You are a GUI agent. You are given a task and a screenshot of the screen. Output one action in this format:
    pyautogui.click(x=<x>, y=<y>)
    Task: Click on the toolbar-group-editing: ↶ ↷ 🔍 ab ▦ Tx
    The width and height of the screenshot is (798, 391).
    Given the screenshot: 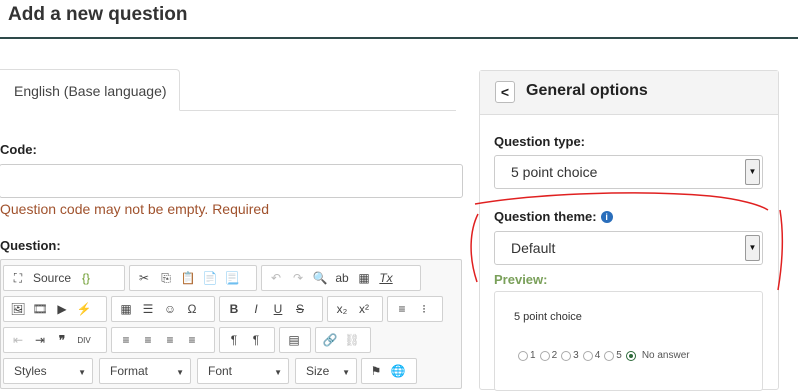 What is the action you would take?
    pyautogui.click(x=341, y=278)
    